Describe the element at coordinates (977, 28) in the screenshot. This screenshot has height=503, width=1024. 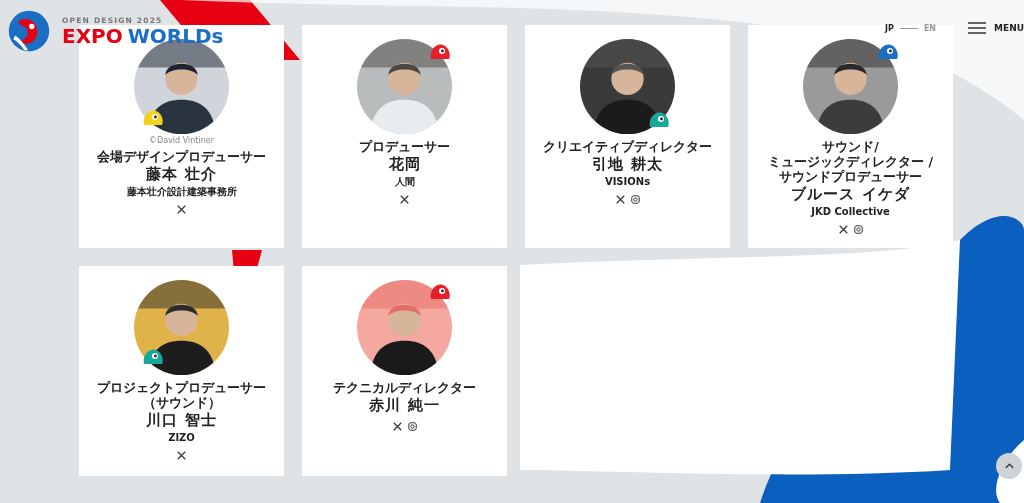
I see `menu-icon` at that location.